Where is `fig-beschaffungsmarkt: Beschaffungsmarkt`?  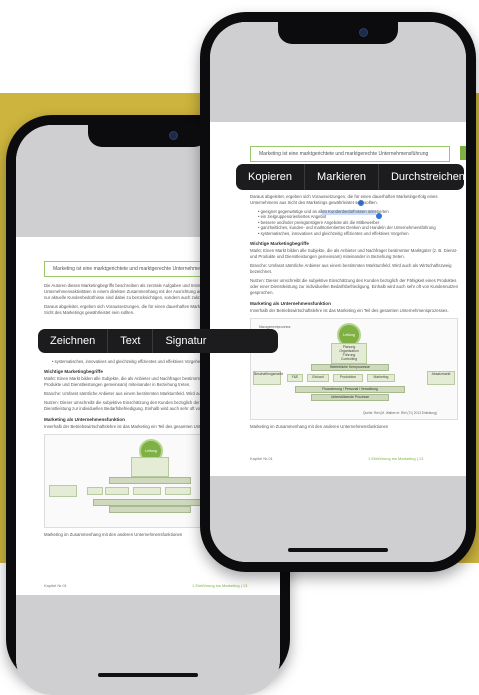
fig-beschaffungsmarkt: Beschaffungsmarkt is located at coordinates (268, 378).